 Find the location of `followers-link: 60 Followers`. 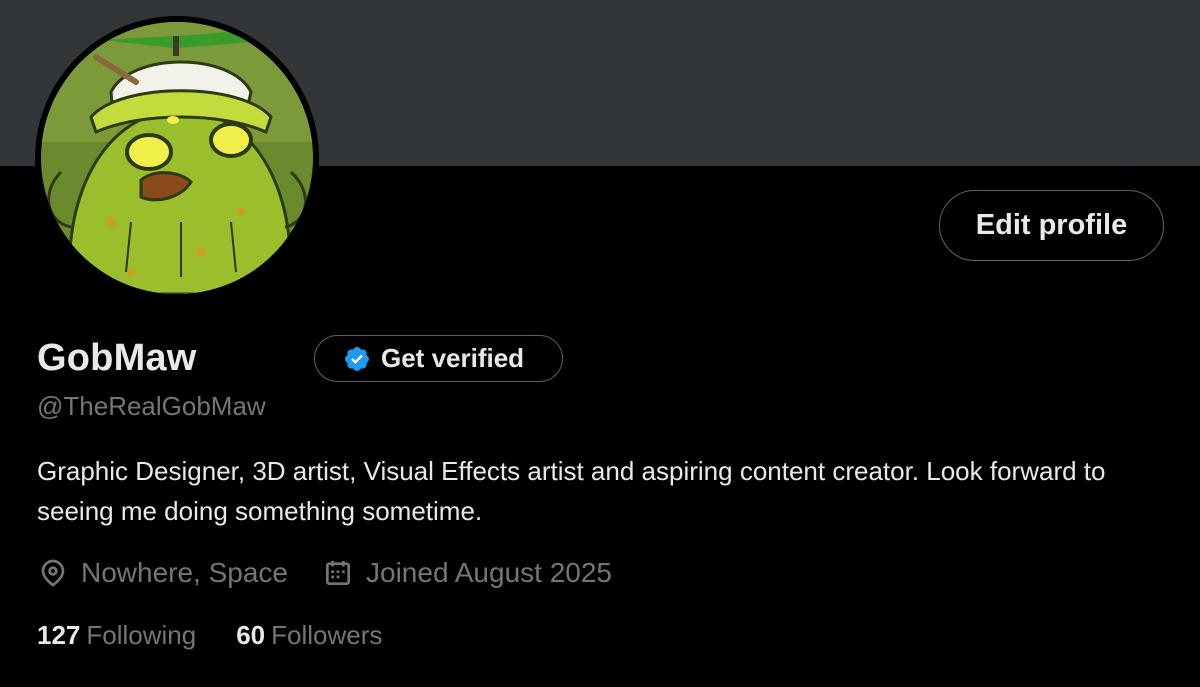

followers-link: 60 Followers is located at coordinates (309, 635).